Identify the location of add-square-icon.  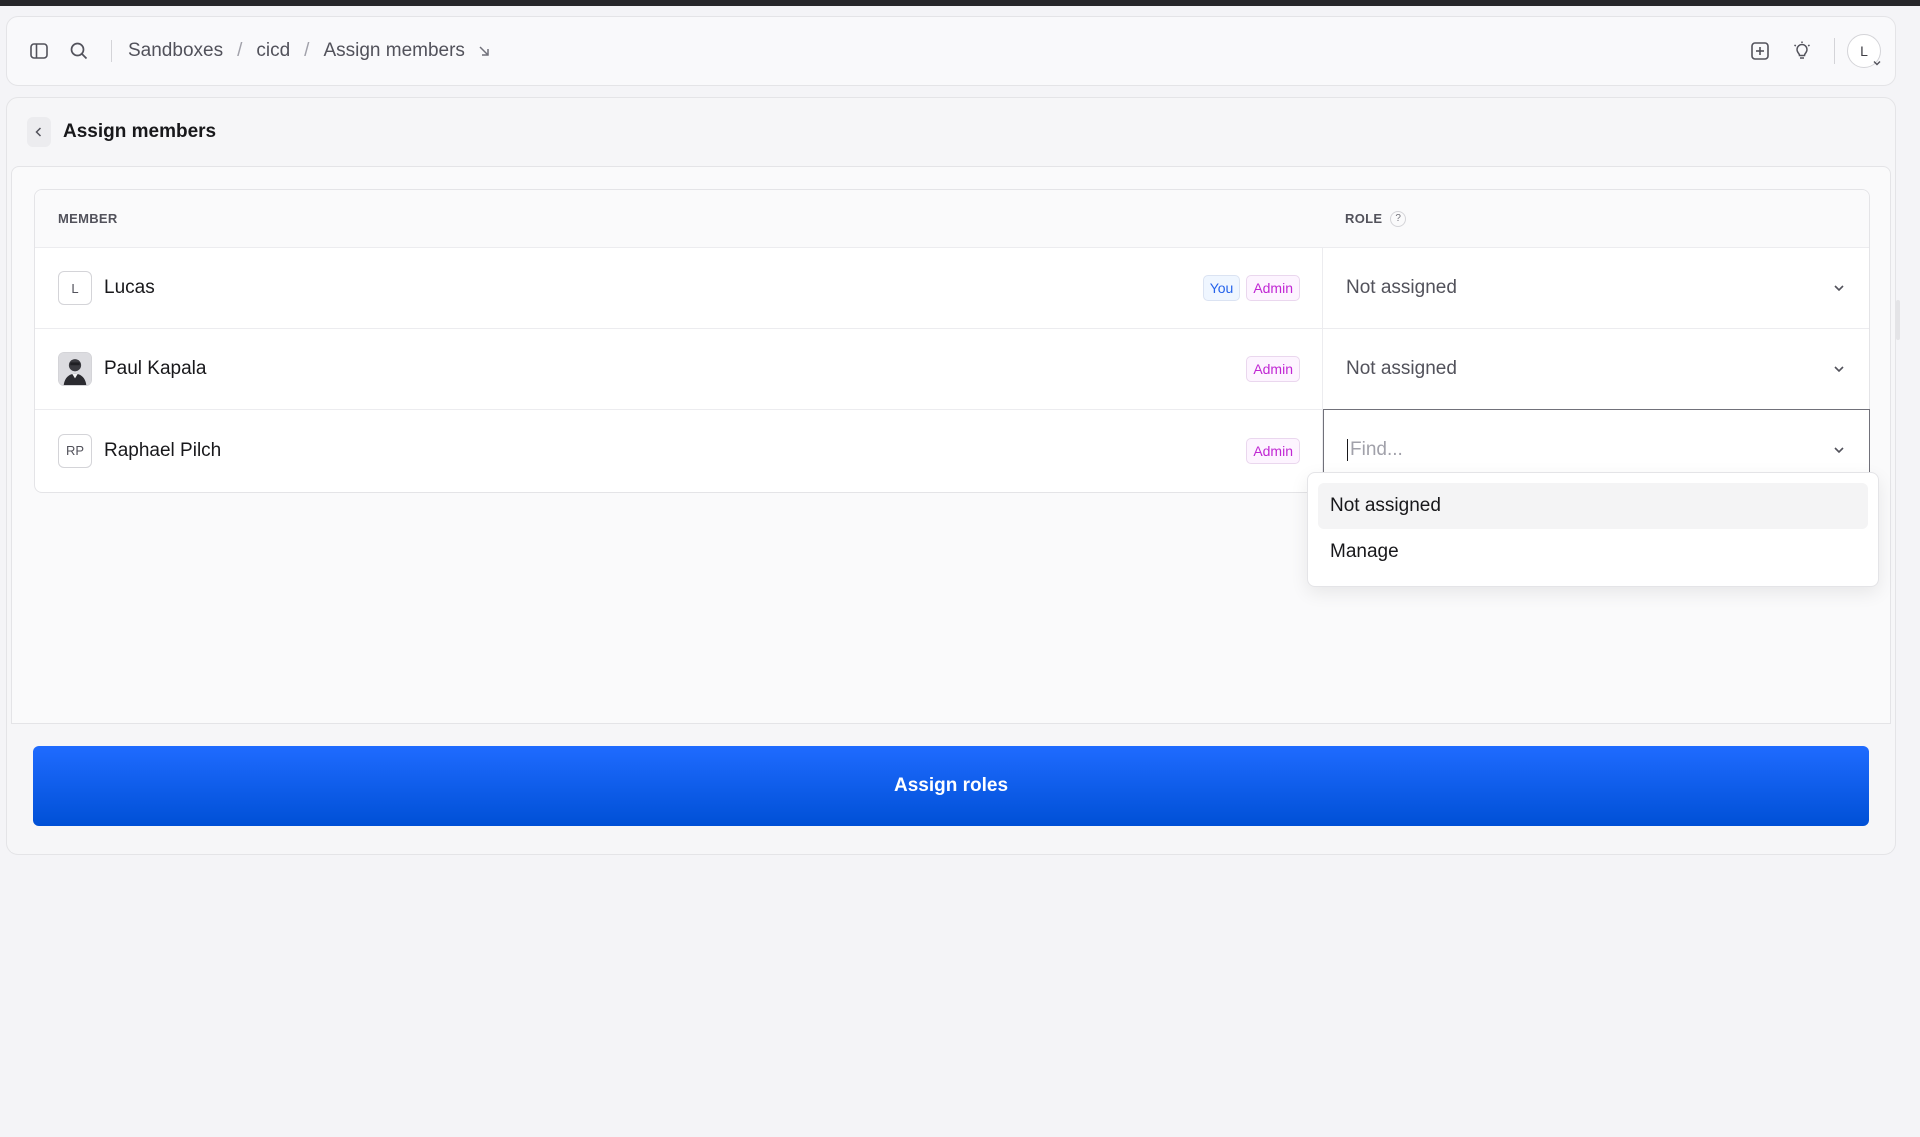
(1760, 51).